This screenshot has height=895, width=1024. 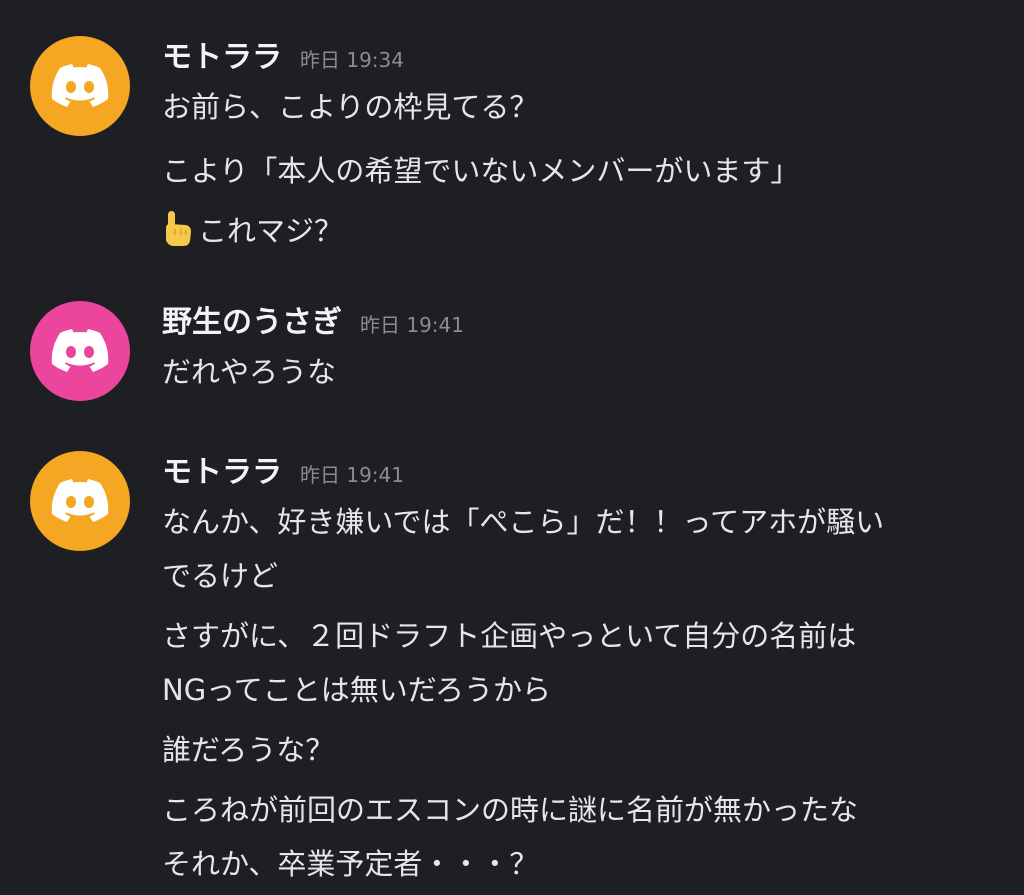 What do you see at coordinates (510, 810) in the screenshot?
I see `message-text: ころねが前回のエスコンの時に謎に名前が無かったな` at bounding box center [510, 810].